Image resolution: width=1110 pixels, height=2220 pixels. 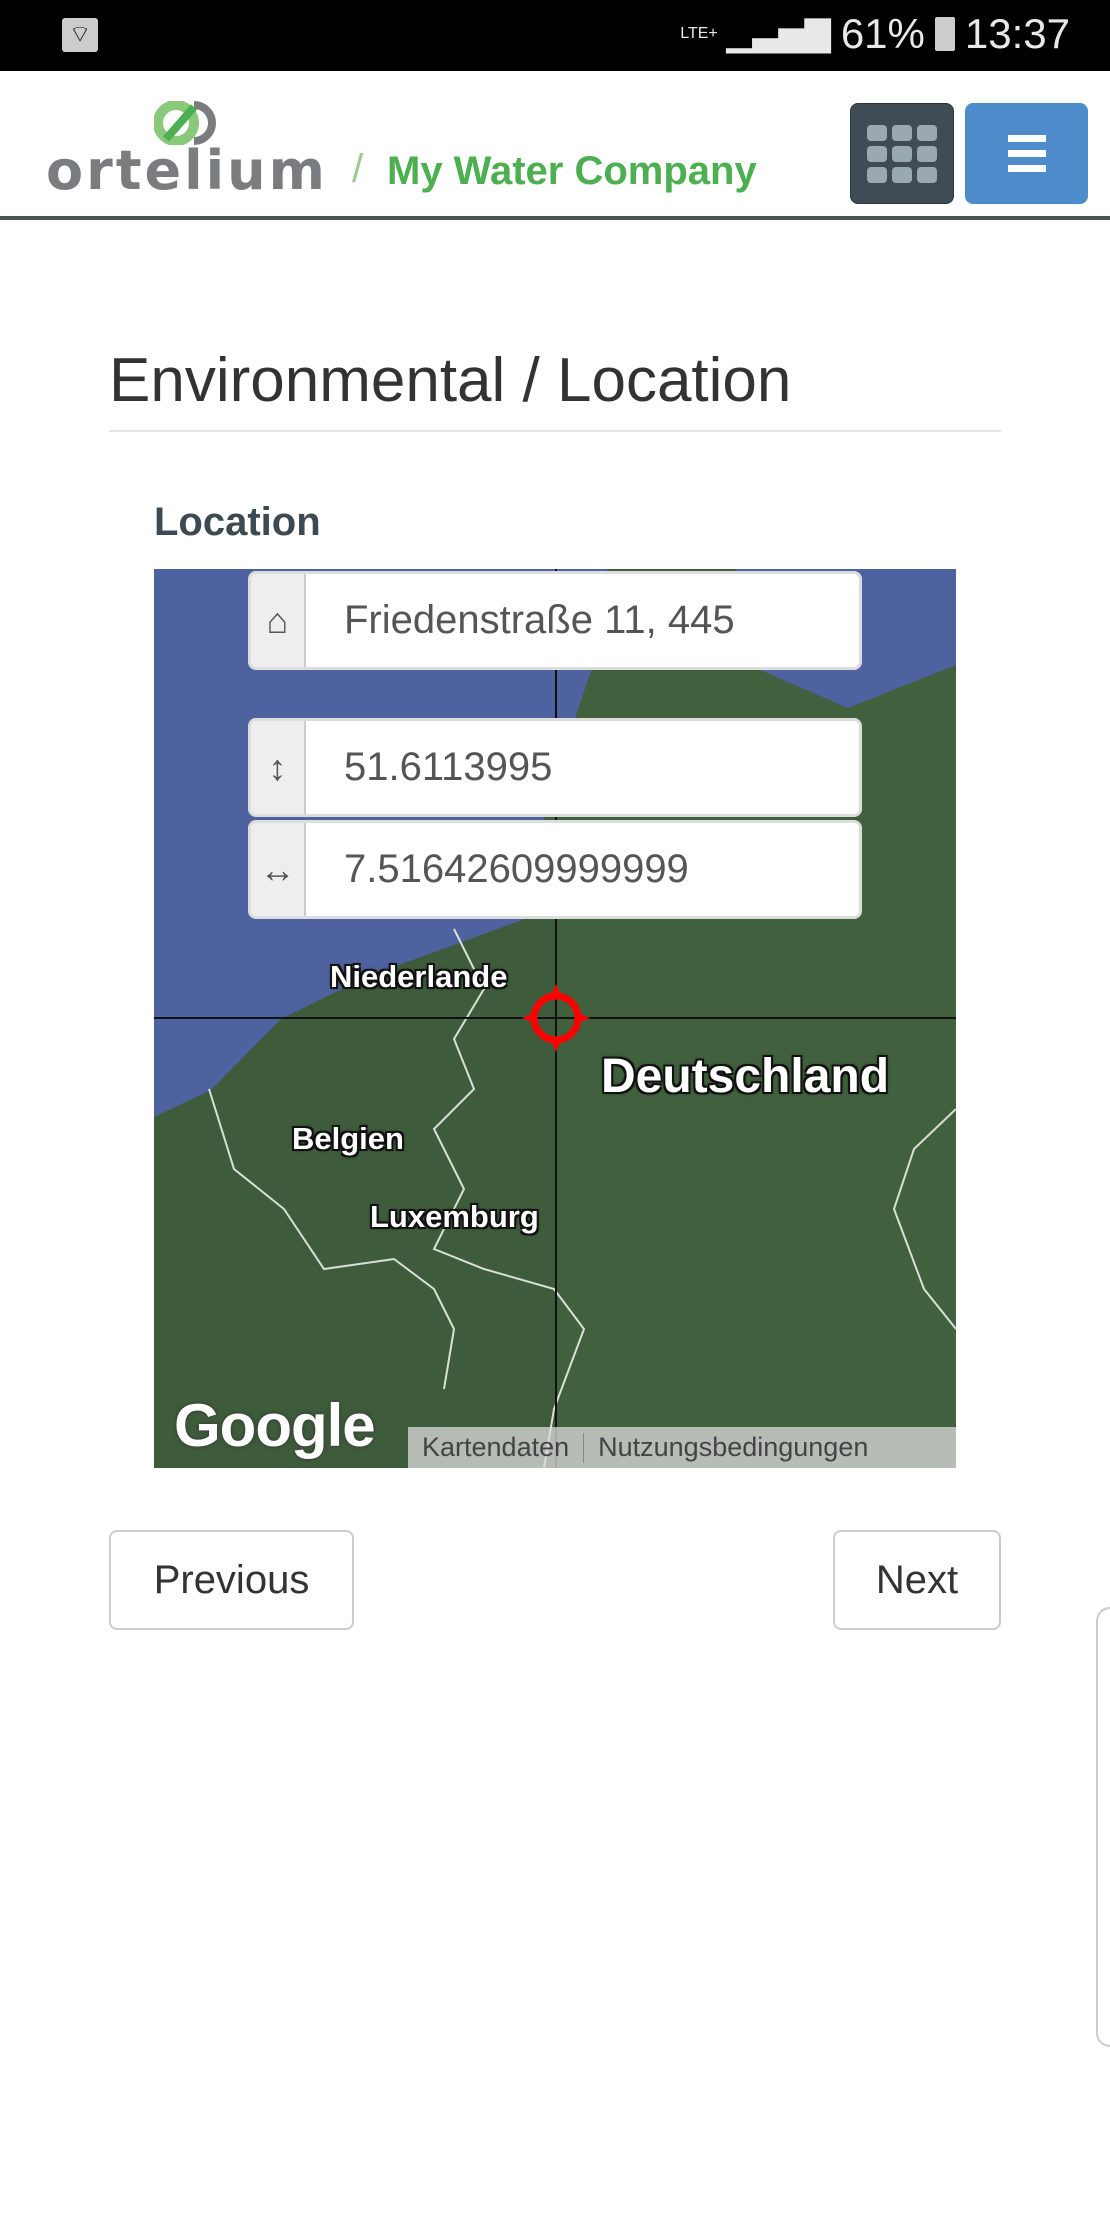 What do you see at coordinates (275, 1425) in the screenshot?
I see `google-logo: Google` at bounding box center [275, 1425].